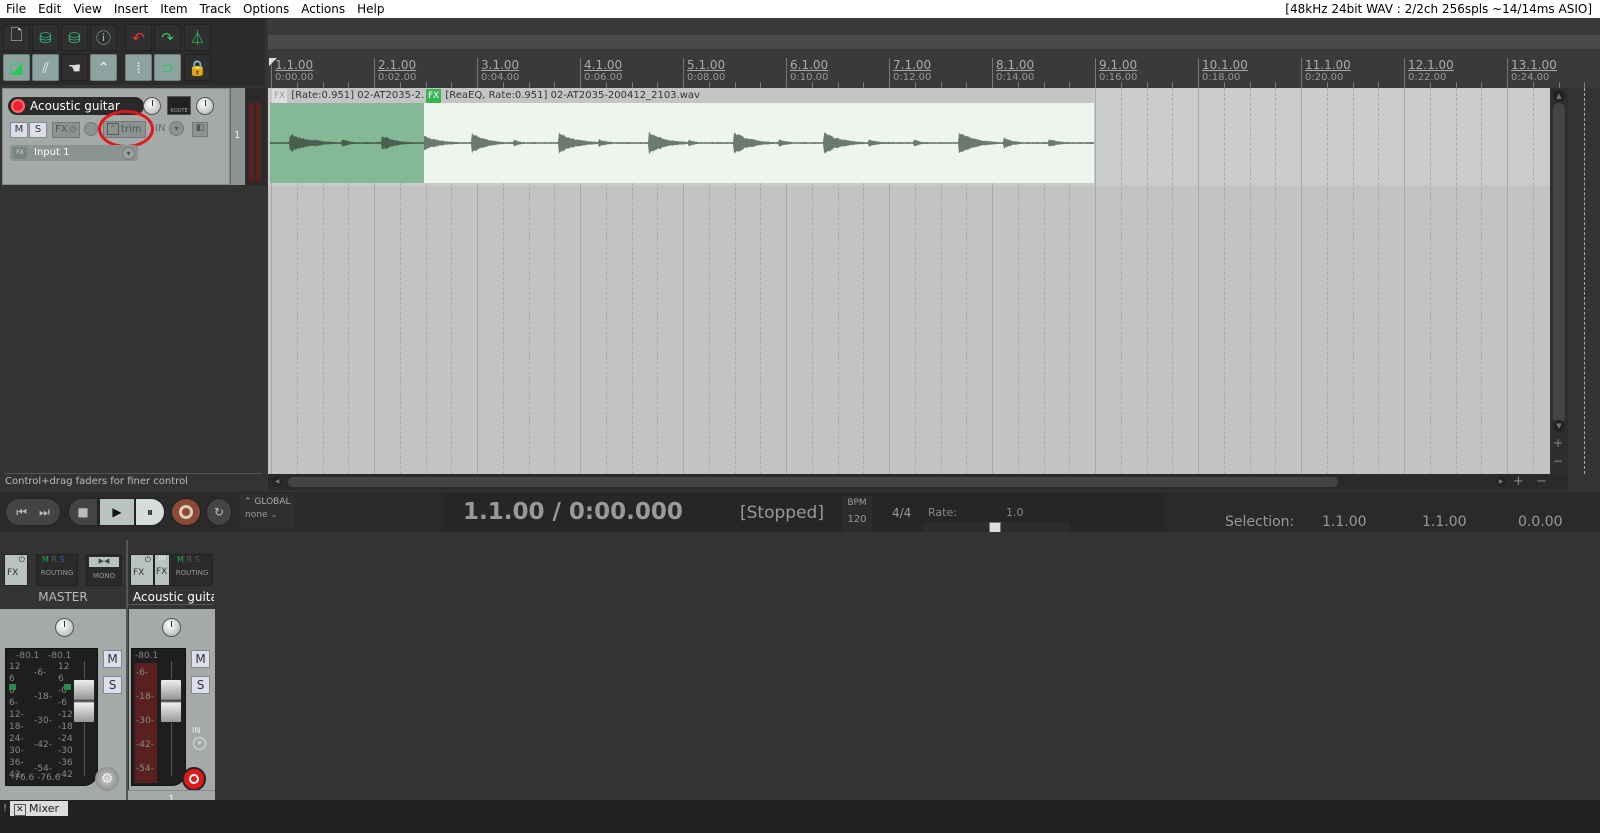  Describe the element at coordinates (104, 570) in the screenshot. I see `mono-button: ▶◀ MONO` at that location.